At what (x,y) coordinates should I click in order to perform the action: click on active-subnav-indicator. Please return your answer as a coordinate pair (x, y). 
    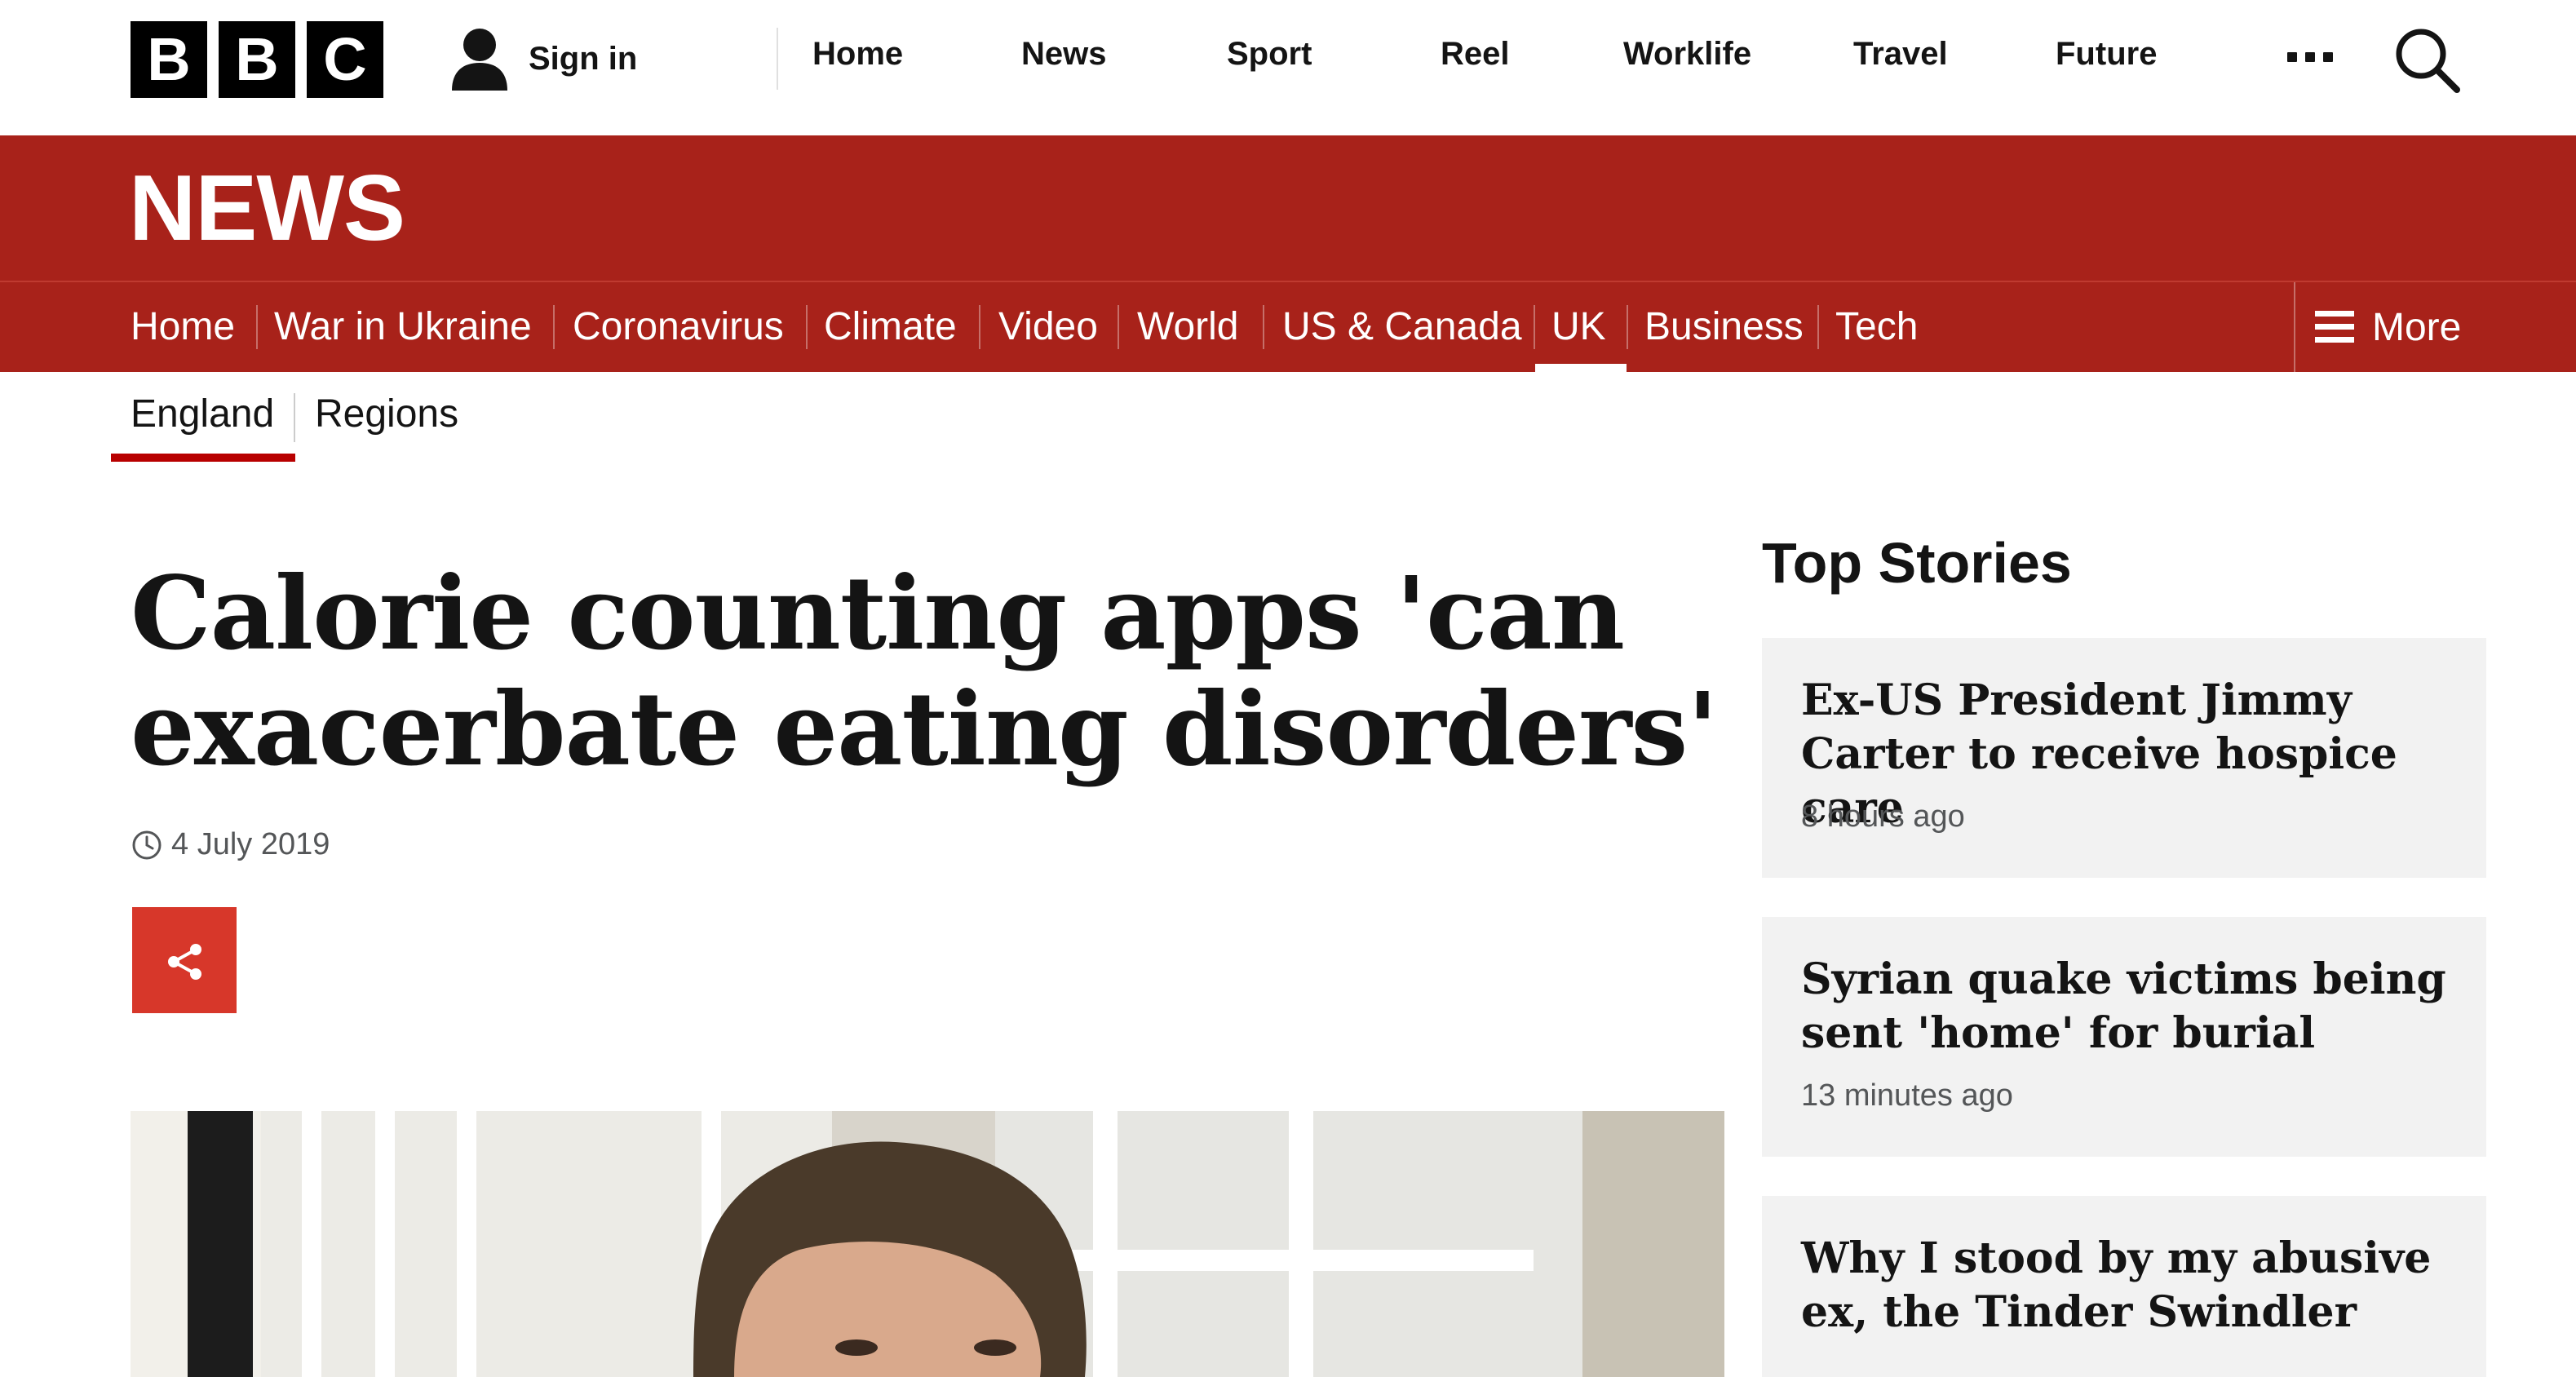
    Looking at the image, I should click on (203, 458).